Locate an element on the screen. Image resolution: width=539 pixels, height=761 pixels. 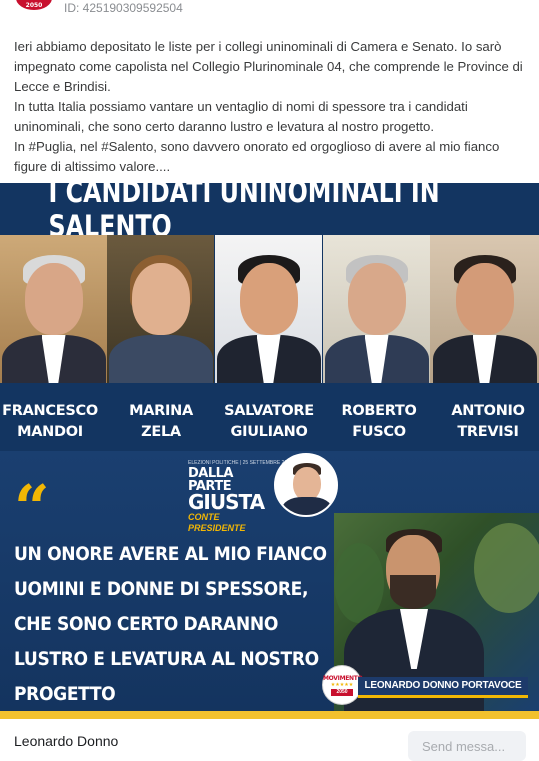
m5s-logo: MOVIMENTO ★★★★★ 2050 is located at coordinates (342, 685).